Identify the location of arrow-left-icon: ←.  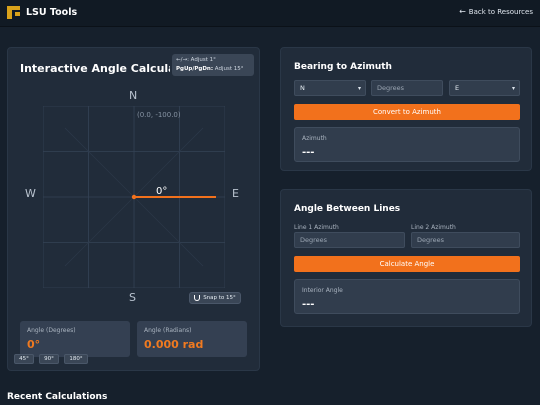
(462, 11).